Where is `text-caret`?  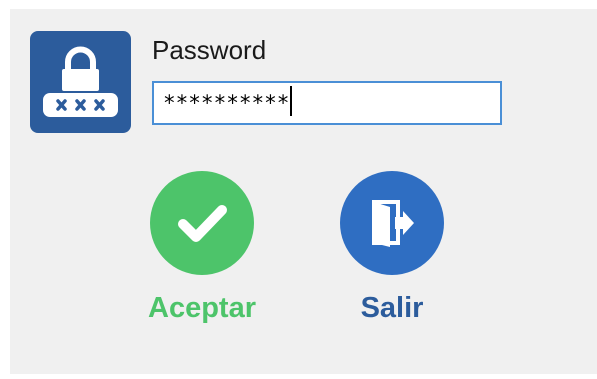 text-caret is located at coordinates (291, 101).